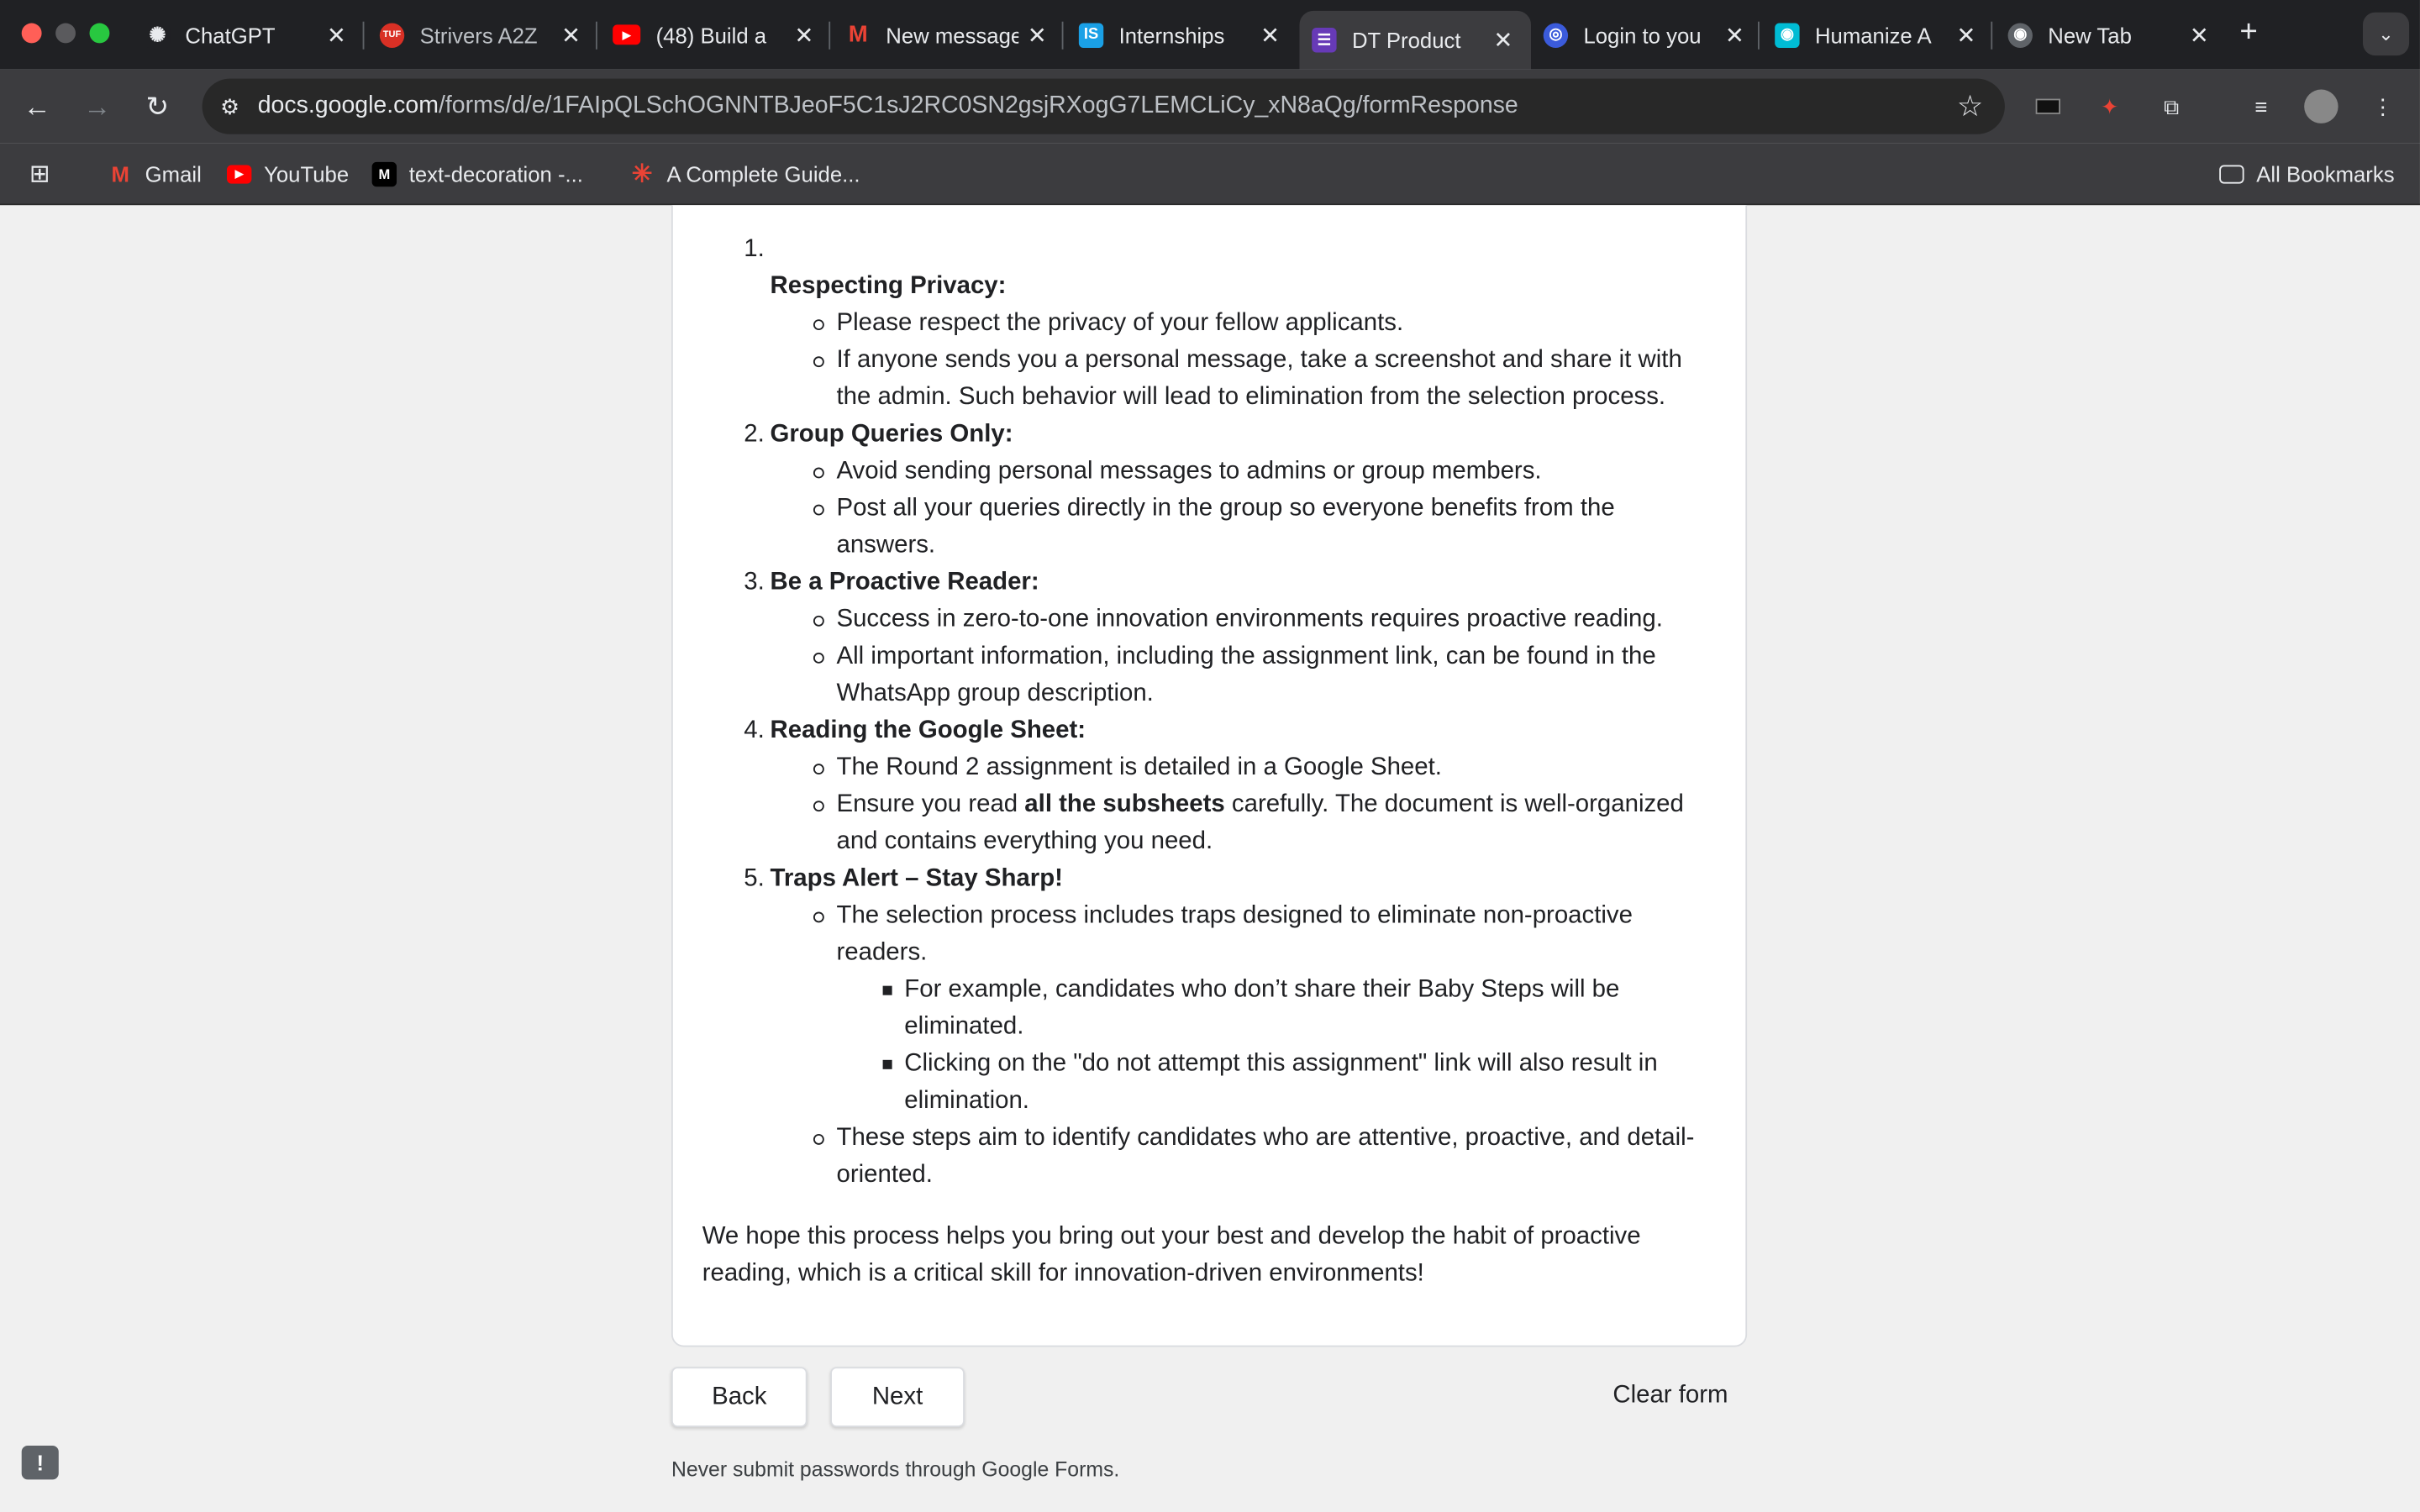 The height and width of the screenshot is (1512, 2420). I want to click on bold-text: all the subsheets, so click(1124, 804).